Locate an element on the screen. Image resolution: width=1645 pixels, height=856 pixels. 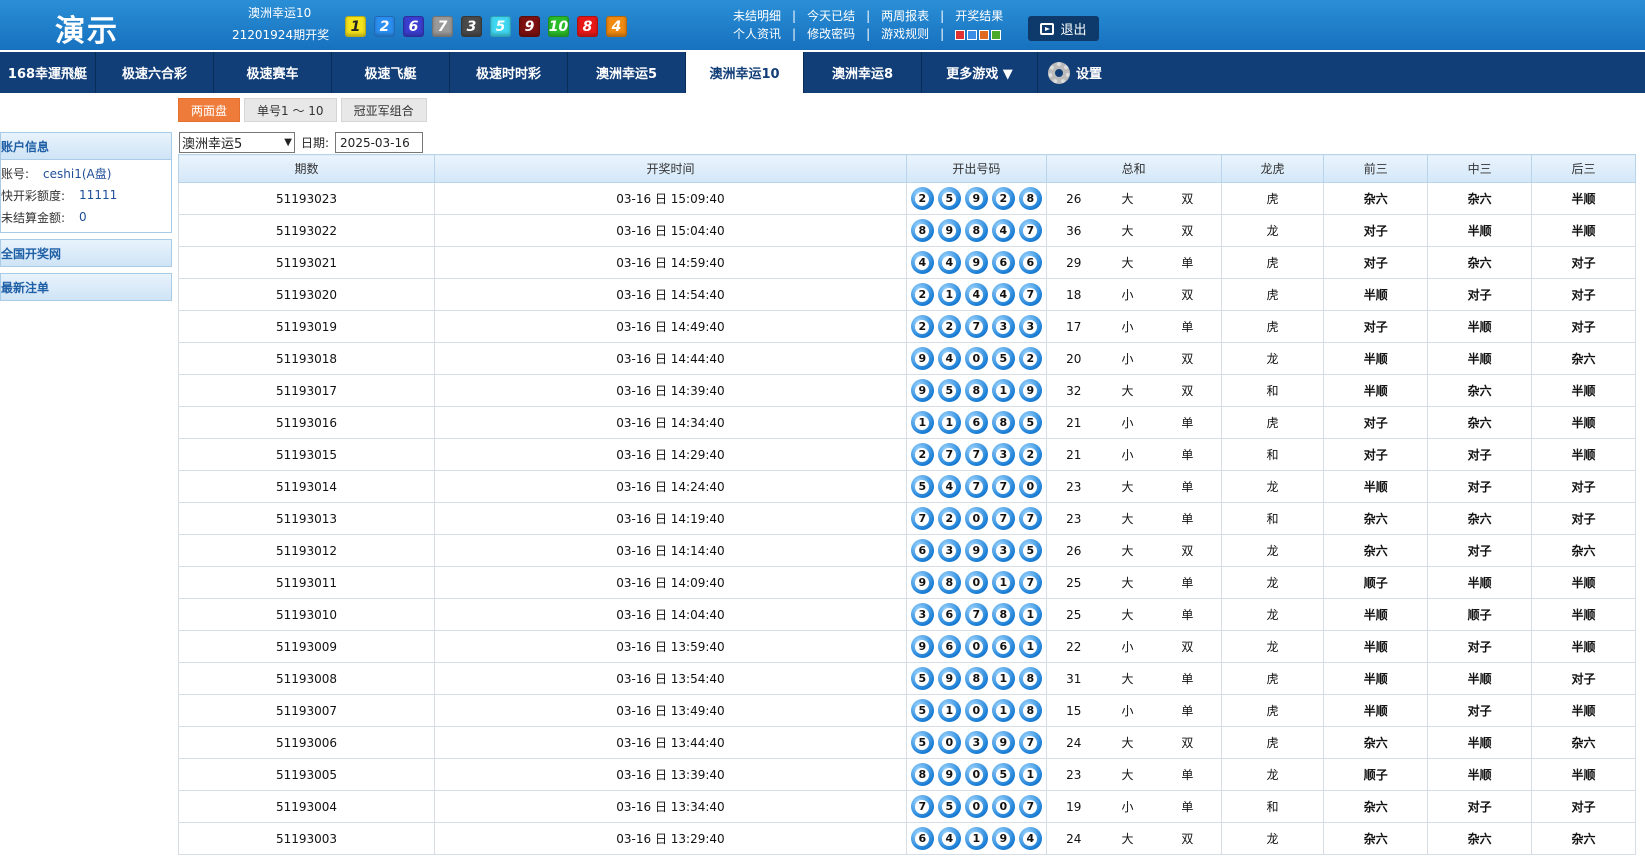
size-cell: 大 is located at coordinates (1127, 262).